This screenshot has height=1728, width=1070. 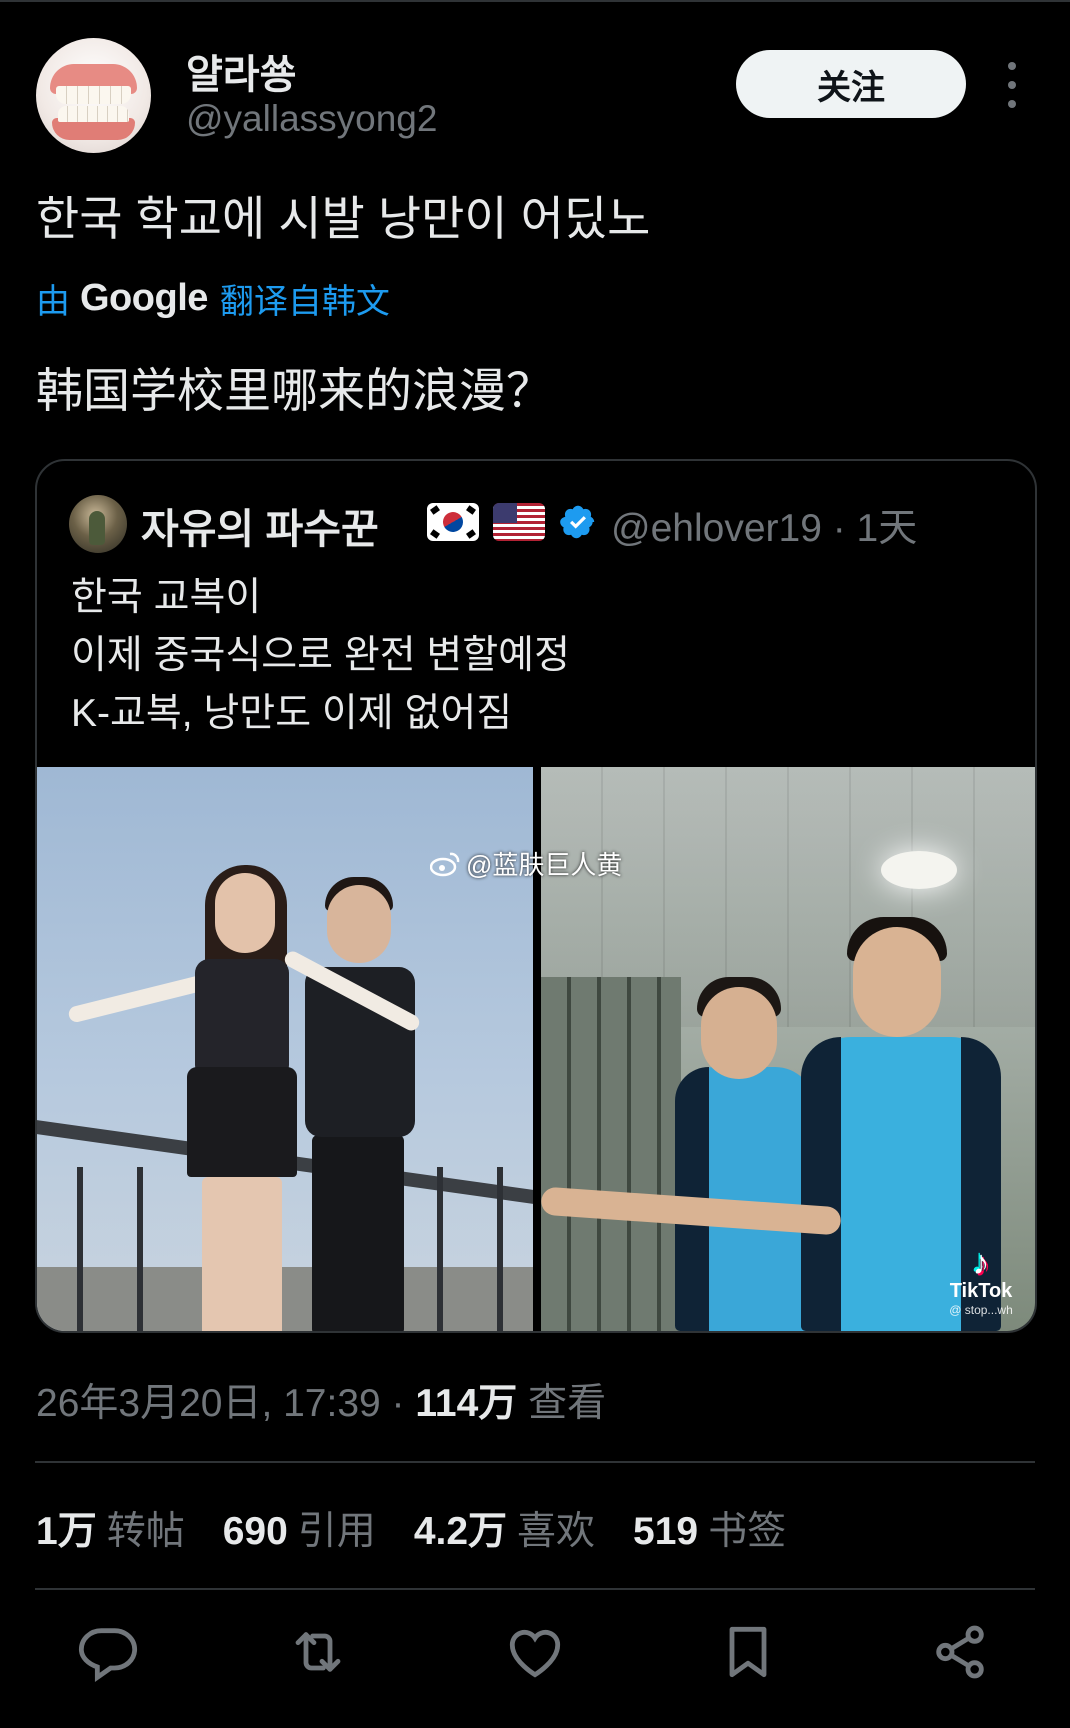 What do you see at coordinates (343, 218) in the screenshot?
I see `tweet-text: 한국 학교에 시발 낭만이 어딨노` at bounding box center [343, 218].